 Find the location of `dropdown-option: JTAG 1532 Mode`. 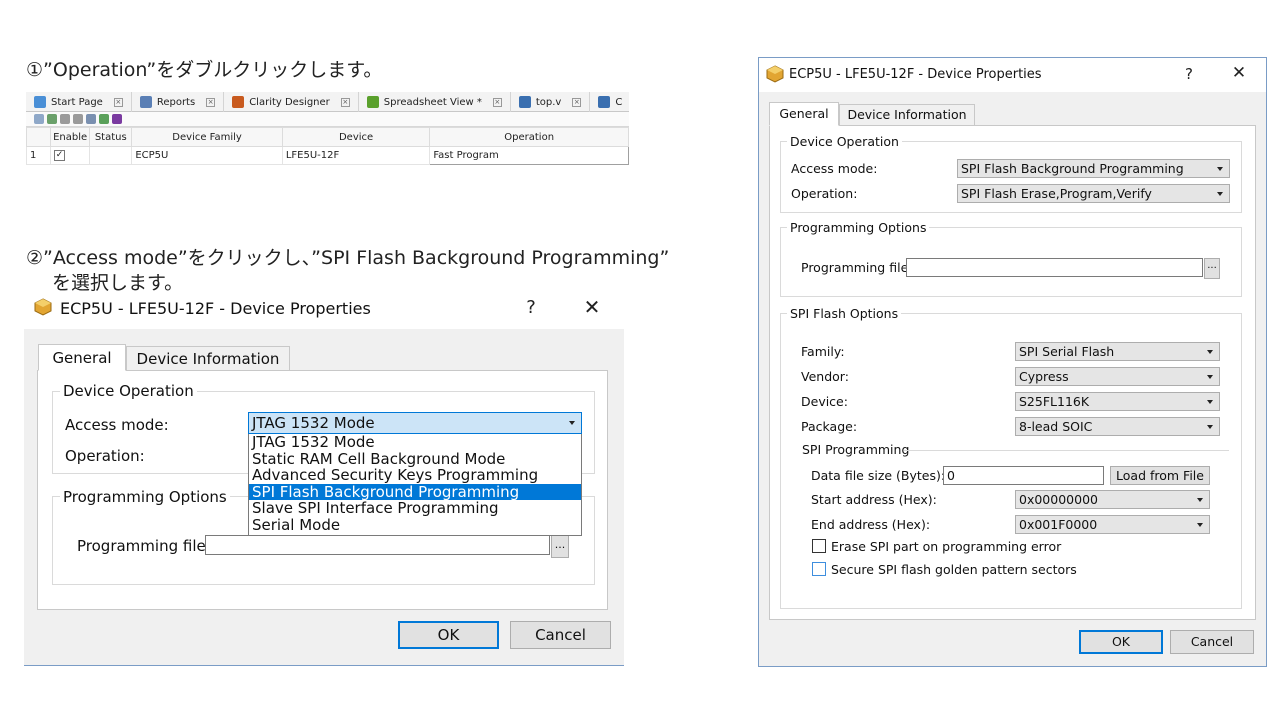

dropdown-option: JTAG 1532 Mode is located at coordinates (415, 442).